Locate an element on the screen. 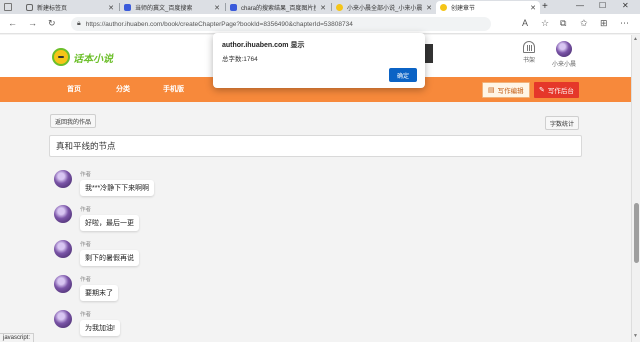 This screenshot has height=342, width=640. close-window-icon: ✕ is located at coordinates (625, 5).